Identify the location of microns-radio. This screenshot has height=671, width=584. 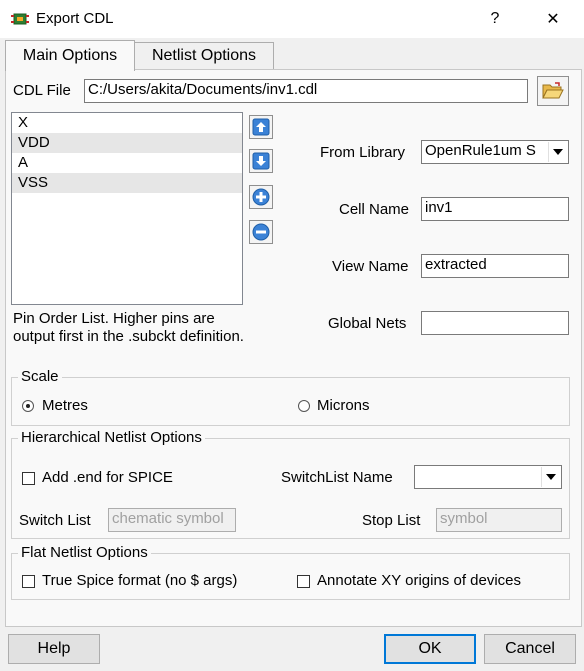
(304, 406).